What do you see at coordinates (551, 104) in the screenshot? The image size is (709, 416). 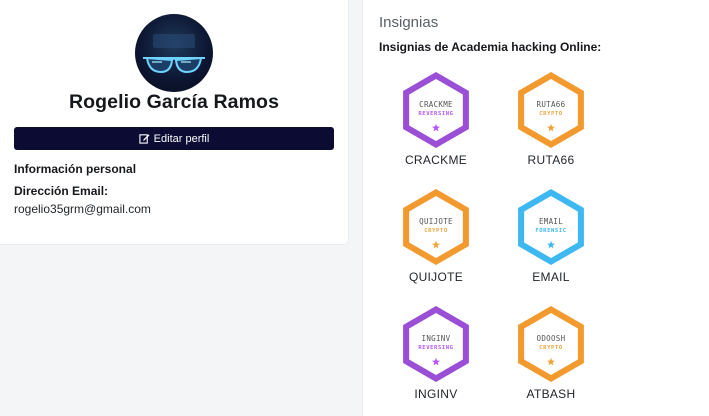 I see `badge-hex-title: RUTA66` at bounding box center [551, 104].